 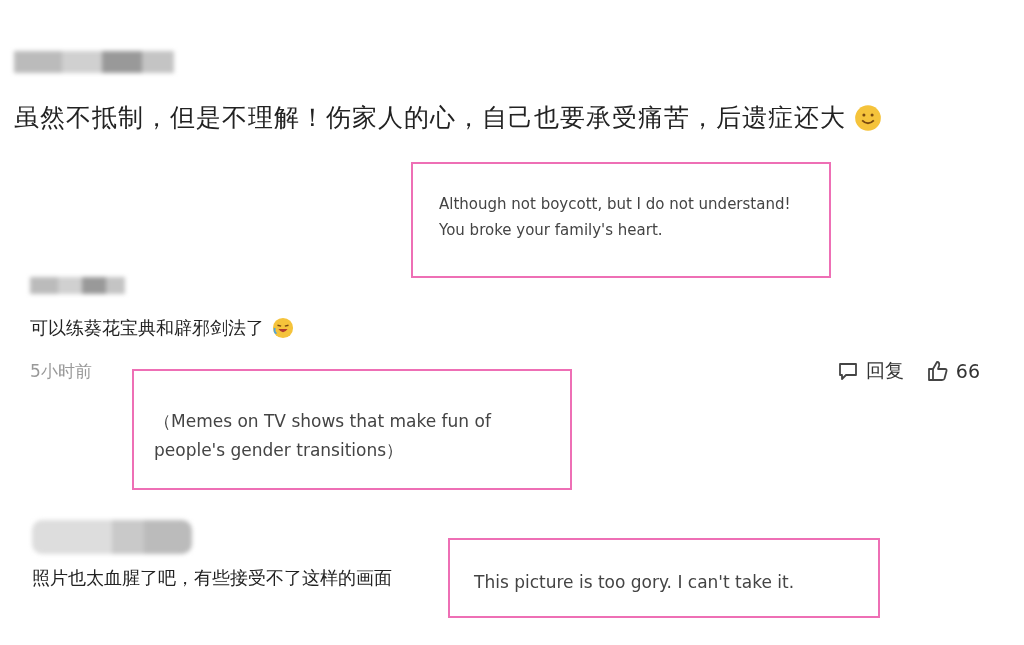 I want to click on comment-text: 照片也太血腥了吧，有些接受不了这样的画面, so click(x=212, y=578).